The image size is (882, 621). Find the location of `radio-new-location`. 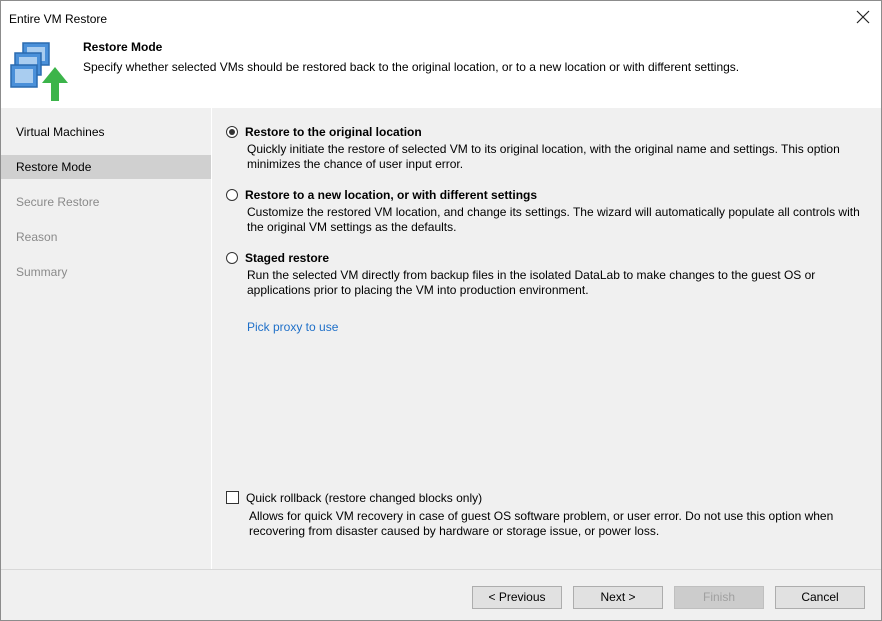

radio-new-location is located at coordinates (232, 195).